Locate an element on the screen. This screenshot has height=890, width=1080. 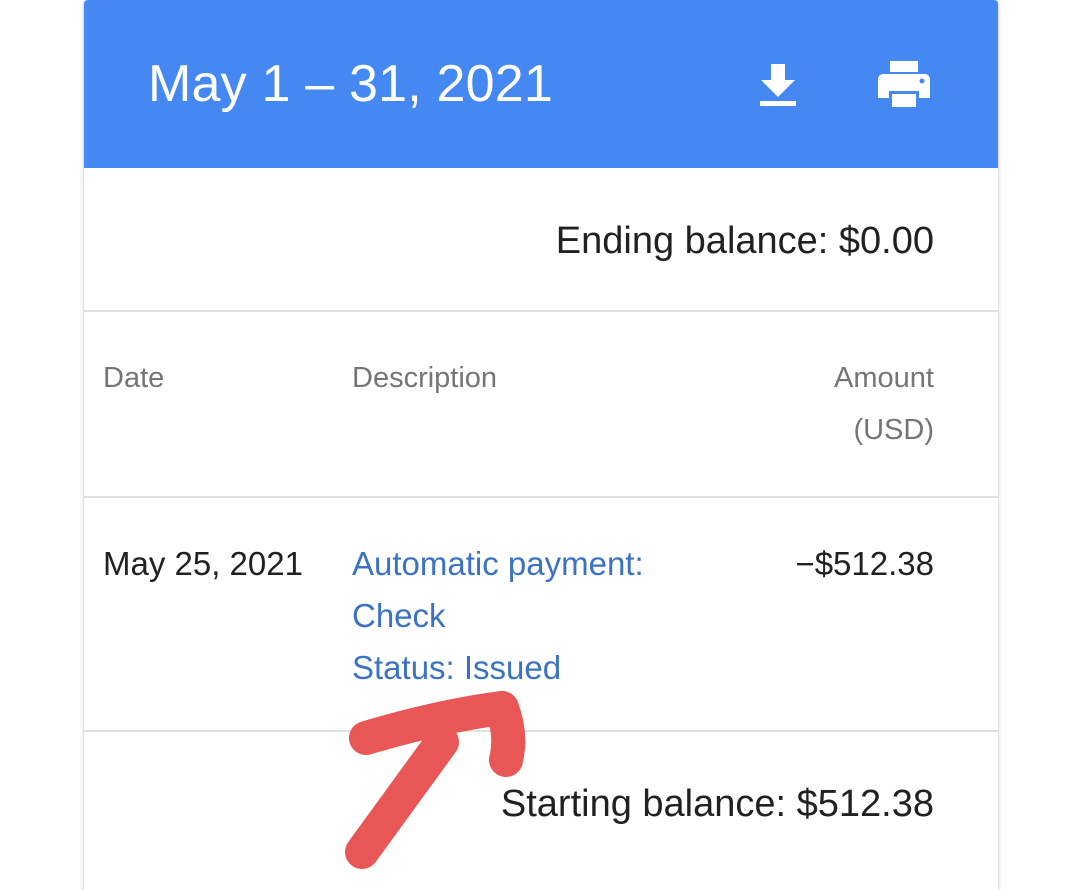
starting-balance: Starting balance: $512.38 is located at coordinates (717, 804).